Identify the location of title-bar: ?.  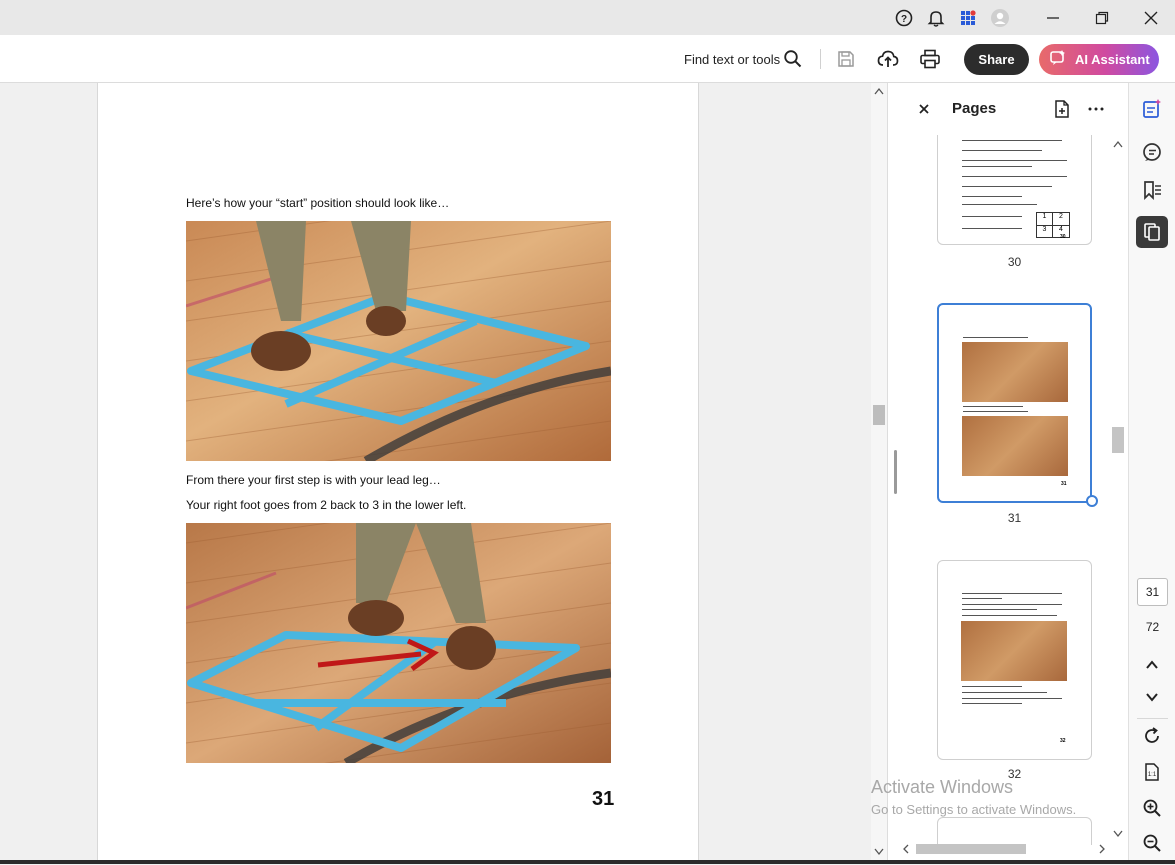
(587, 17).